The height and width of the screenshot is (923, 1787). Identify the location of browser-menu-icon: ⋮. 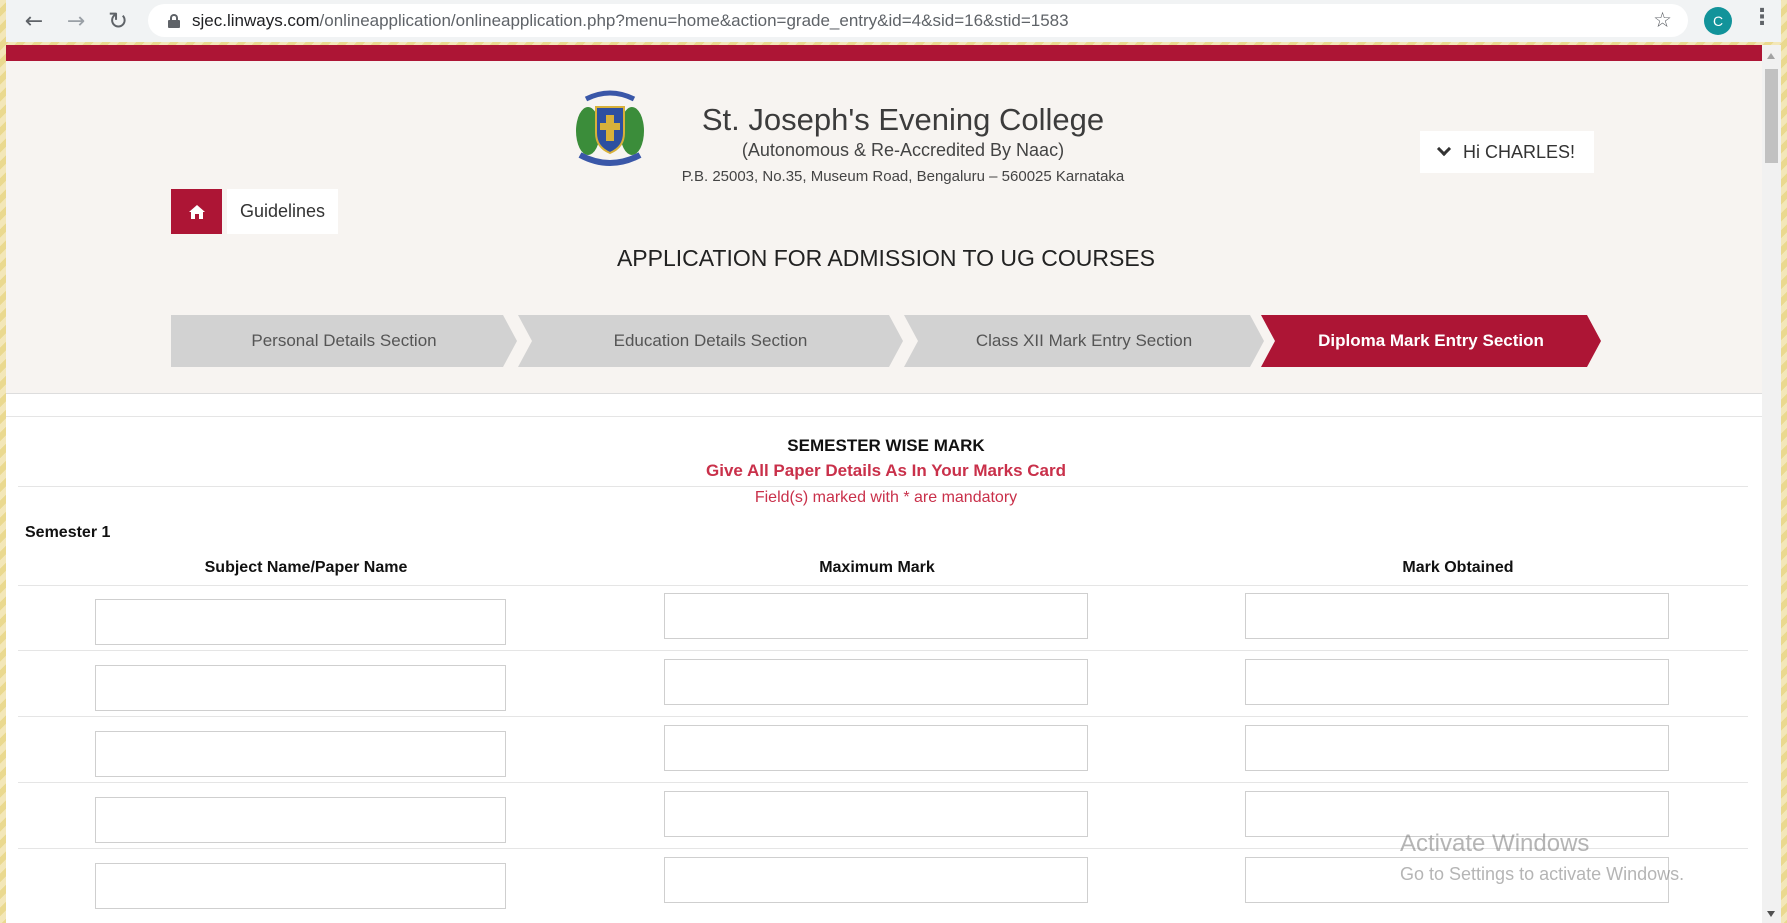
(1762, 17).